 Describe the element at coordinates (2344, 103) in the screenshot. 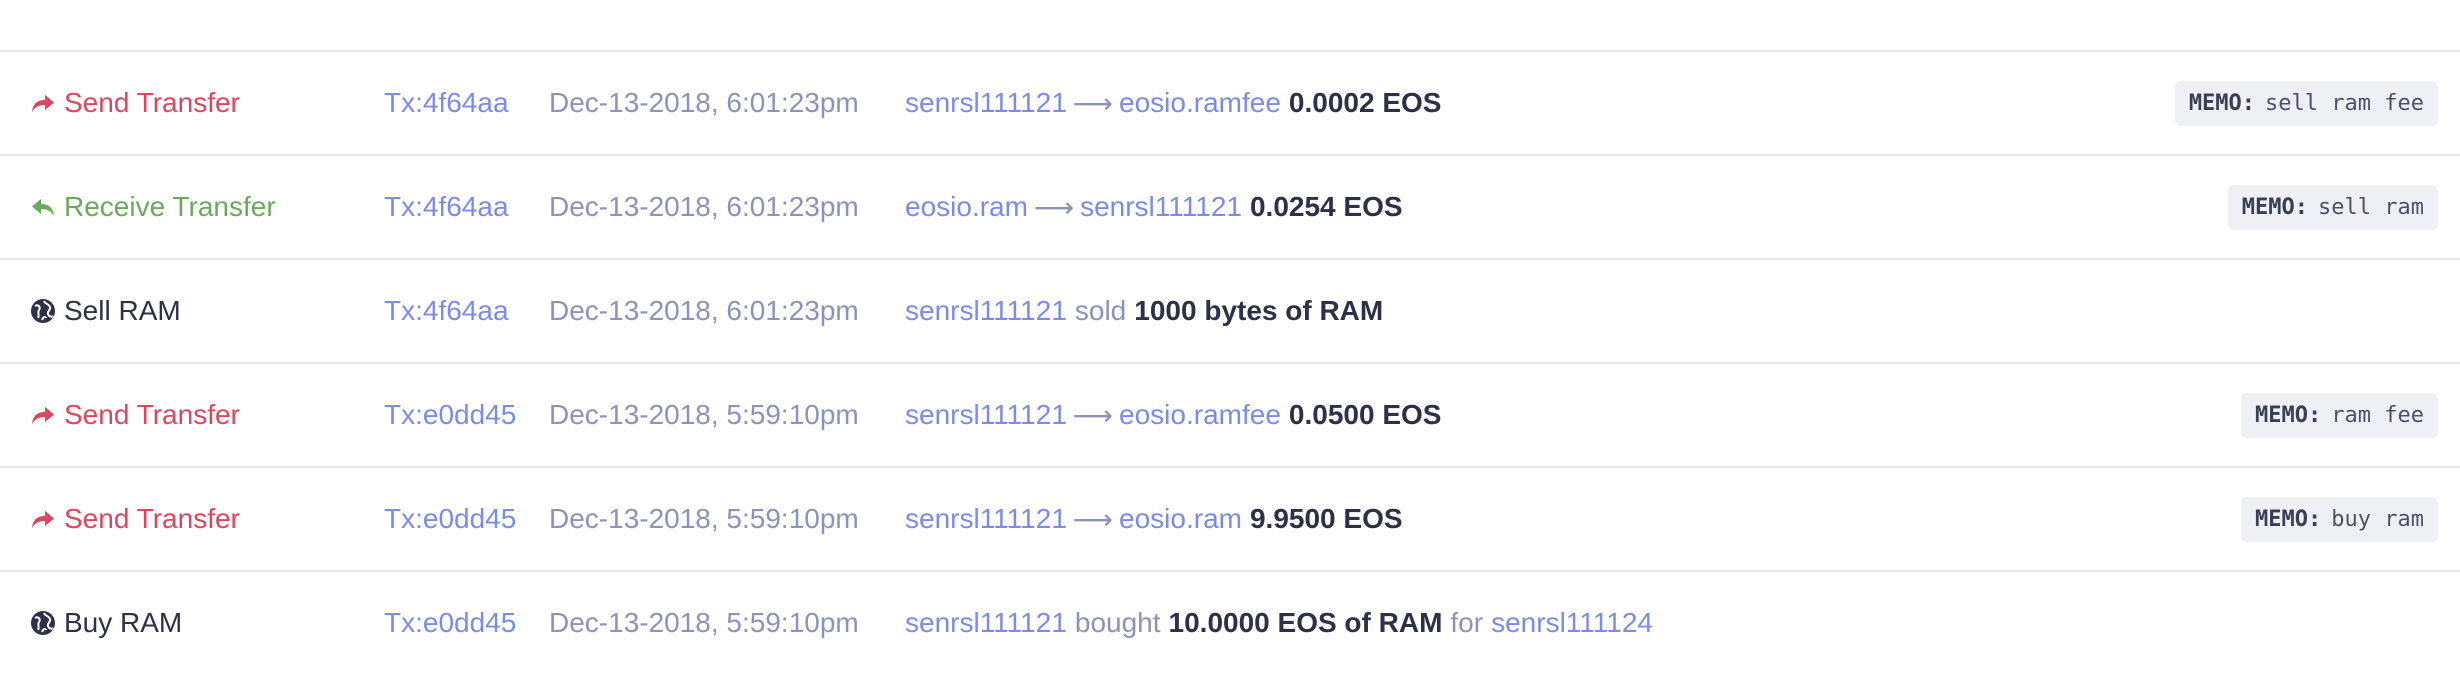

I see `memo-text: sell ram fee` at that location.